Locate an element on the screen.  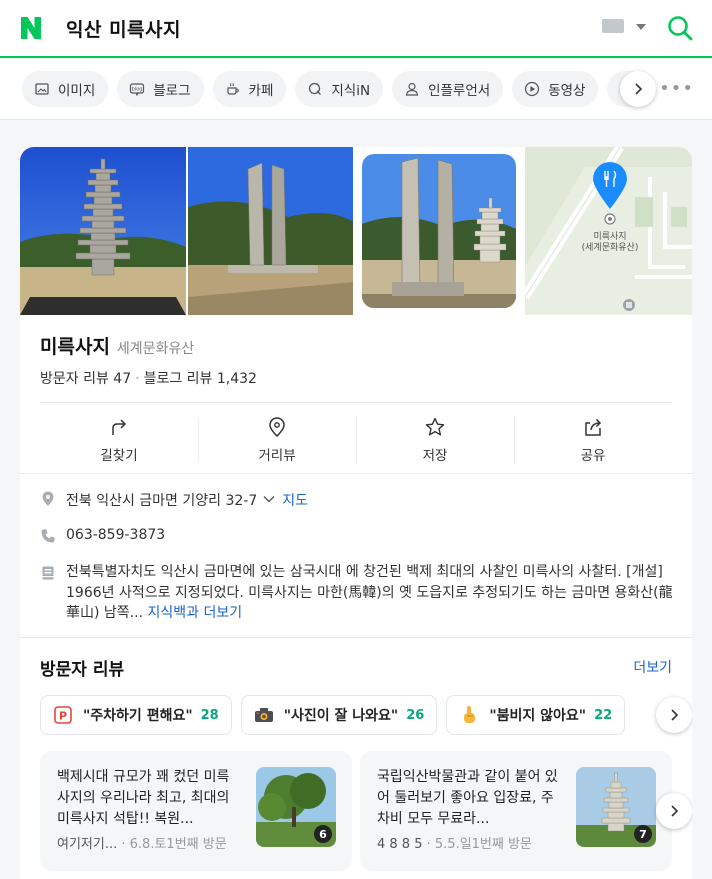
tab-blog: blog 블로그 is located at coordinates (160, 88).